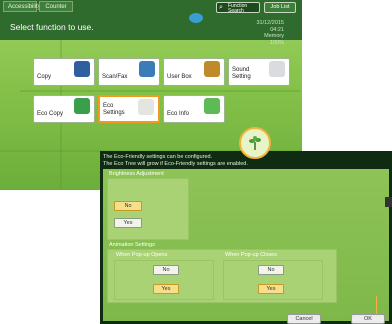 The image size is (392, 324). I want to click on ok-button: OK, so click(368, 319).